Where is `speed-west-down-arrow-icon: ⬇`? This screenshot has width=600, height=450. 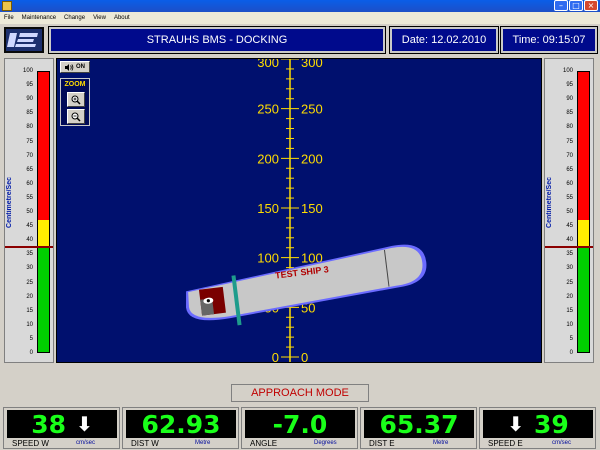 speed-west-down-arrow-icon: ⬇ is located at coordinates (84, 424).